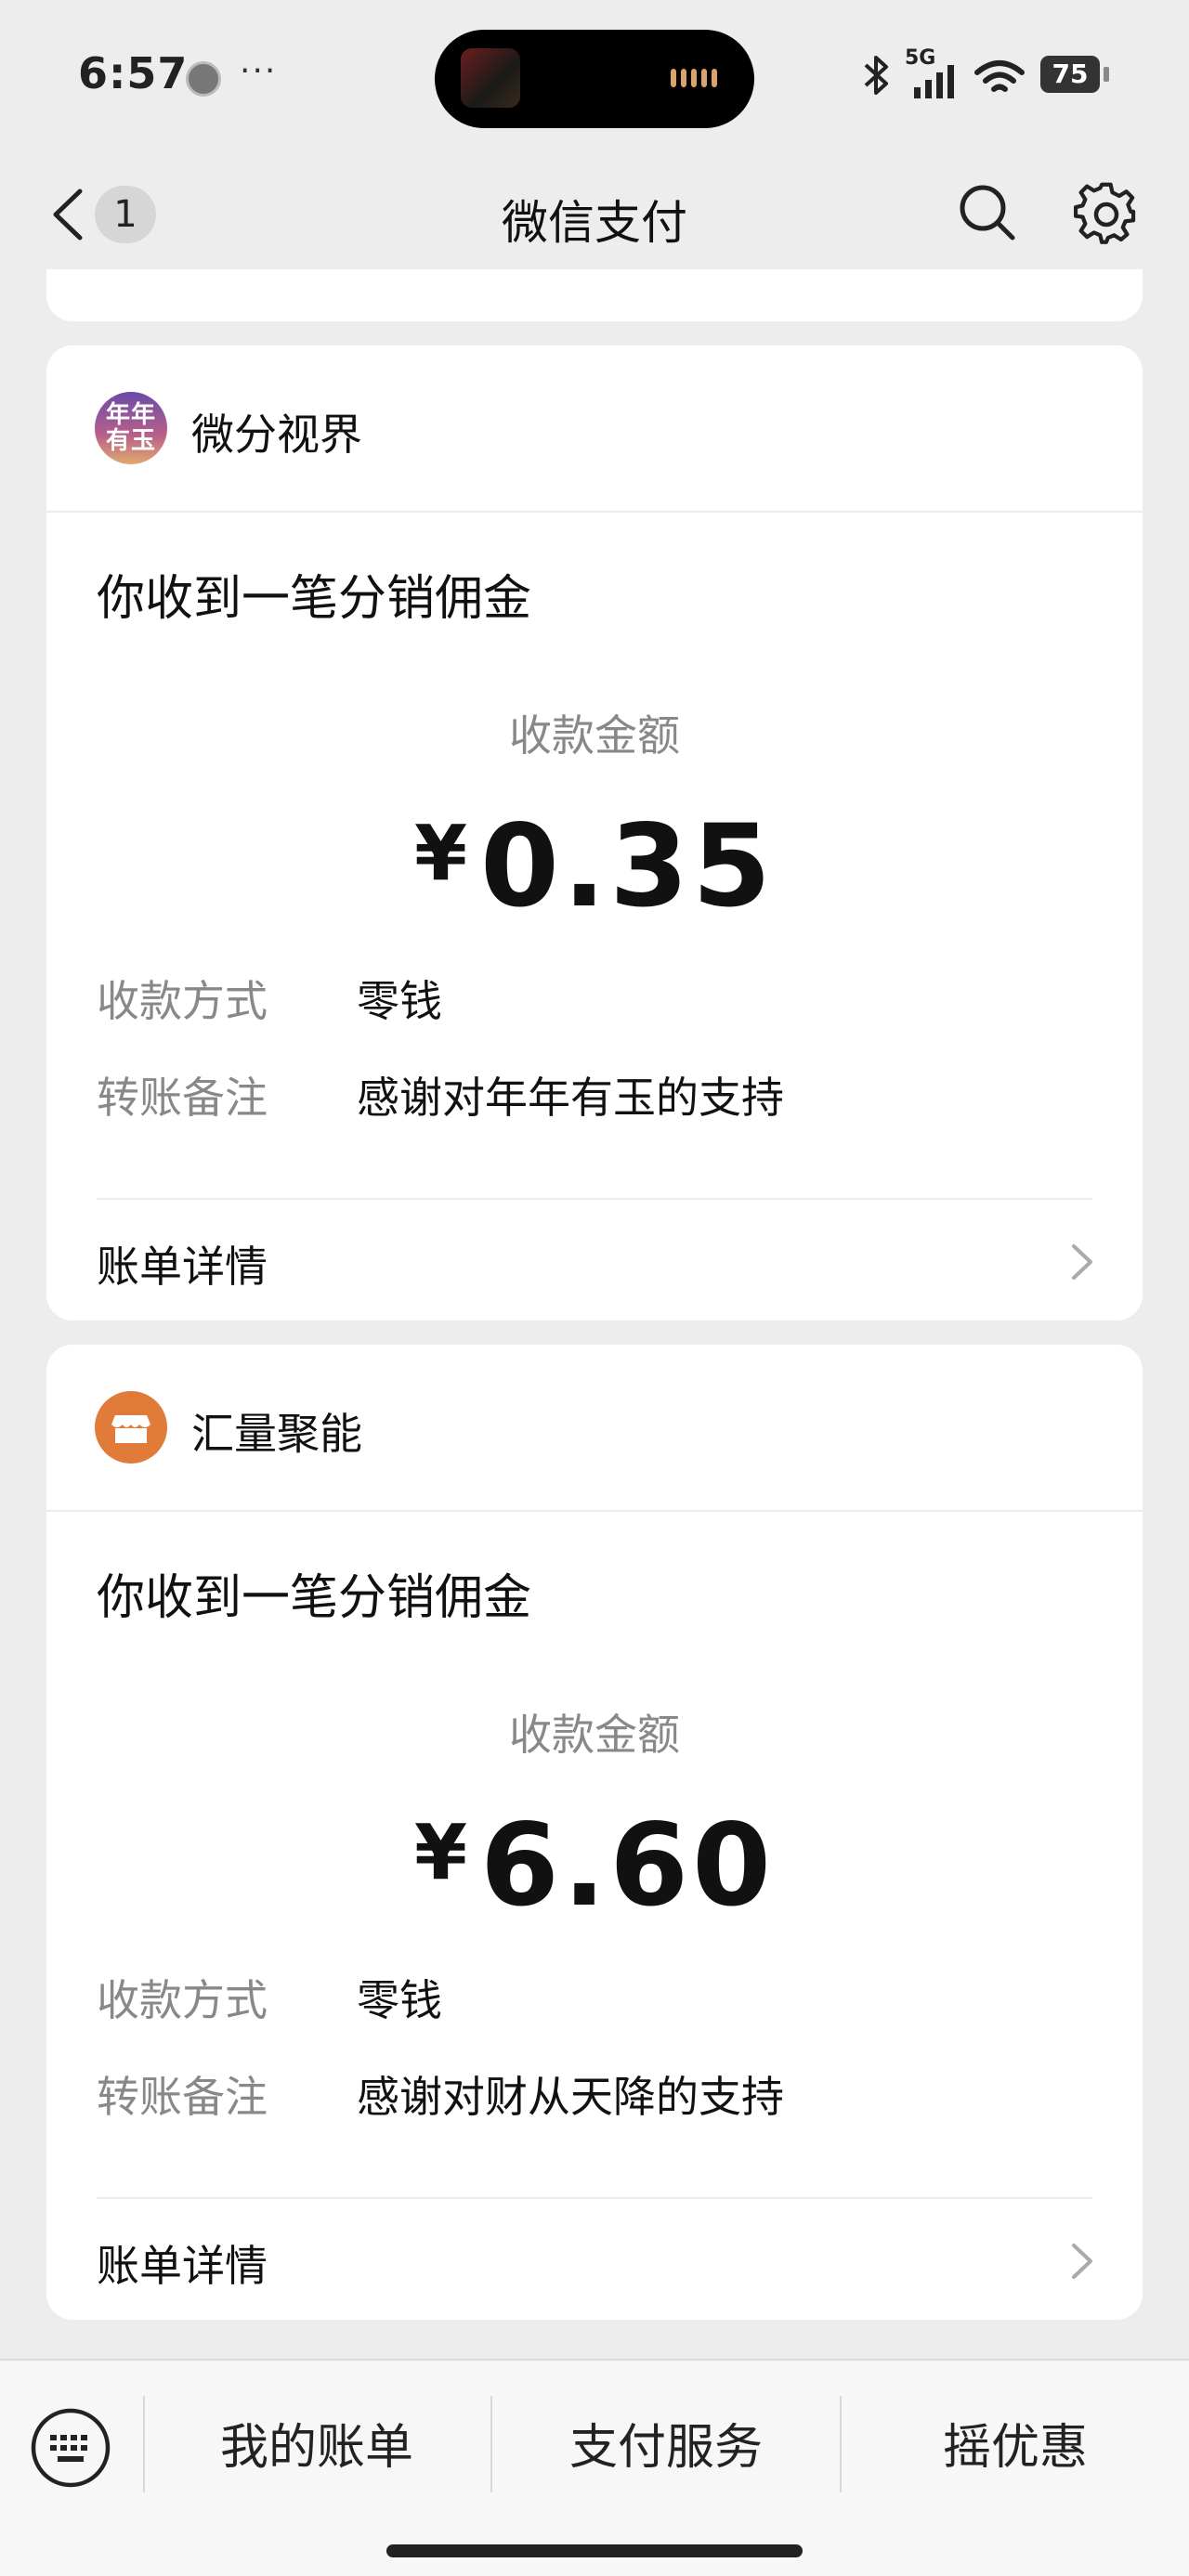 Image resolution: width=1189 pixels, height=2576 pixels. I want to click on signal-icon, so click(934, 81).